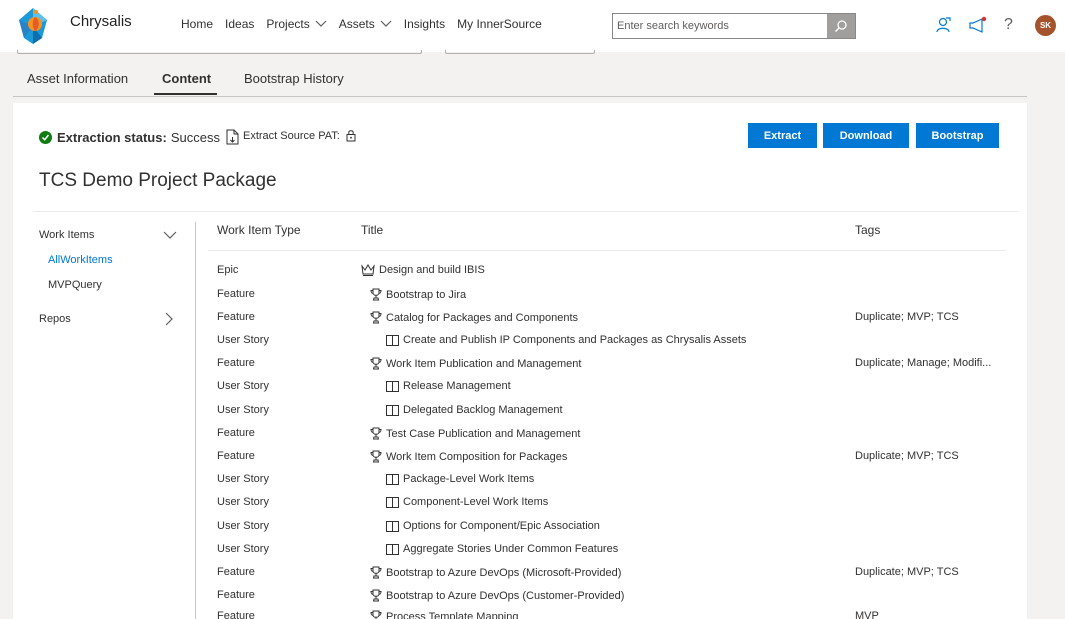  I want to click on search-box, so click(734, 26).